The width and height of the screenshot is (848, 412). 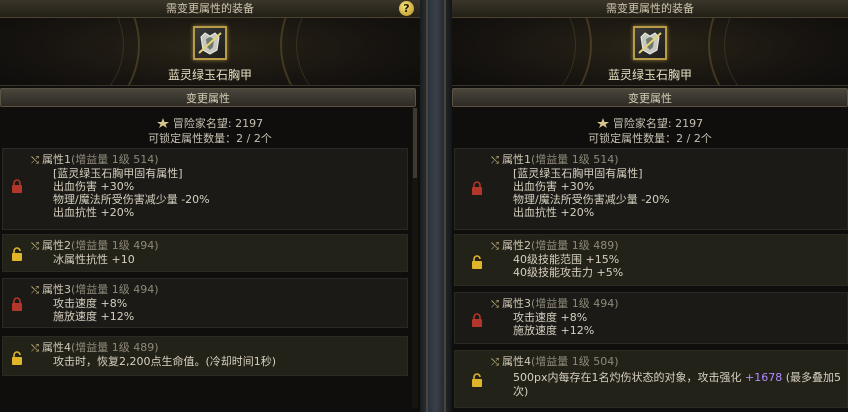 I want to click on attribute-header: ⤭ 属性4(增益量 1级 489), so click(x=95, y=347).